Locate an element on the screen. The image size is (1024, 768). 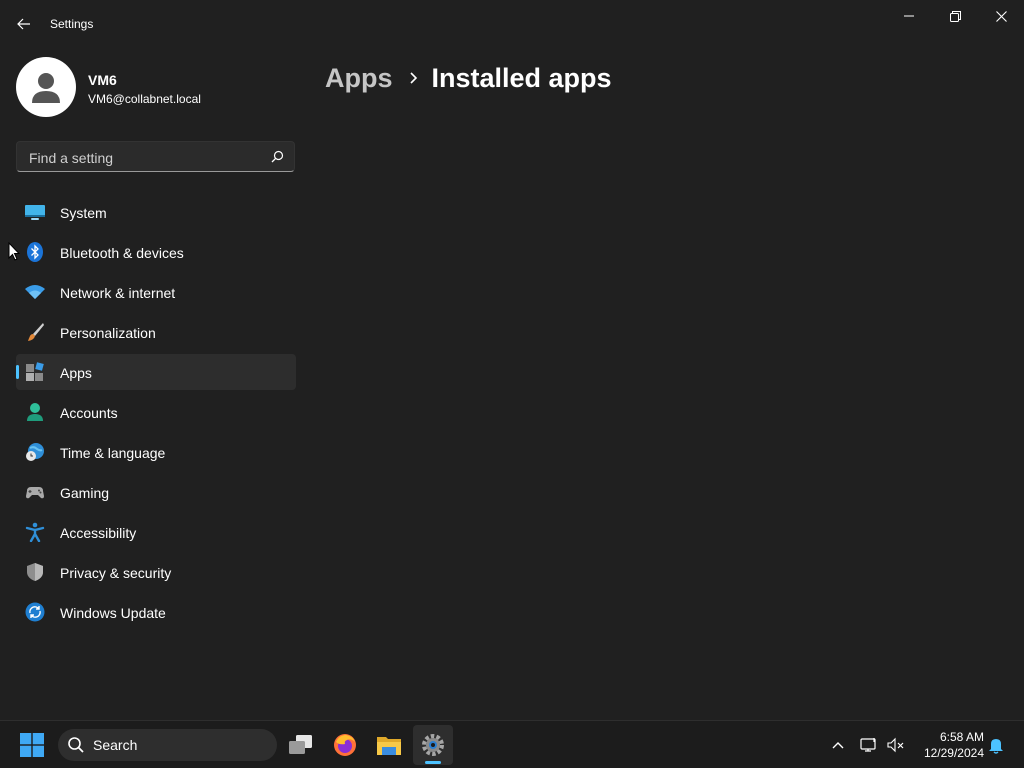
back-button is located at coordinates (24, 24).